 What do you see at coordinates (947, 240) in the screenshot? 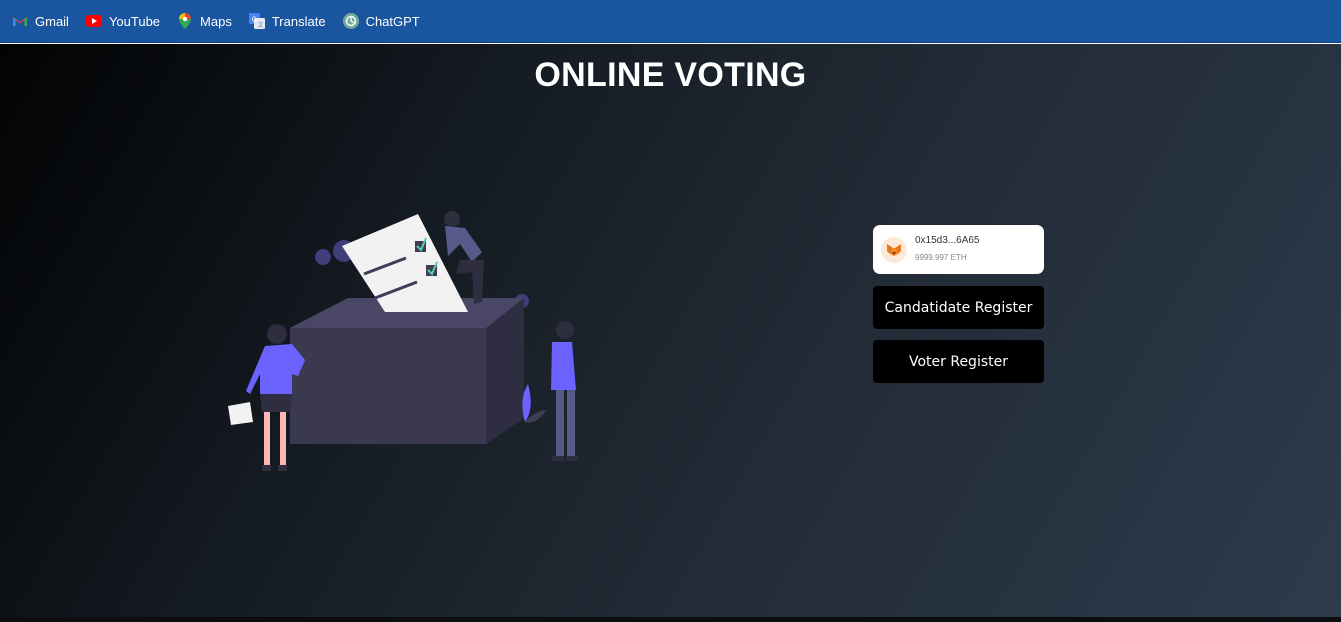
I see `wallet-address: 0x15d3...6A65` at bounding box center [947, 240].